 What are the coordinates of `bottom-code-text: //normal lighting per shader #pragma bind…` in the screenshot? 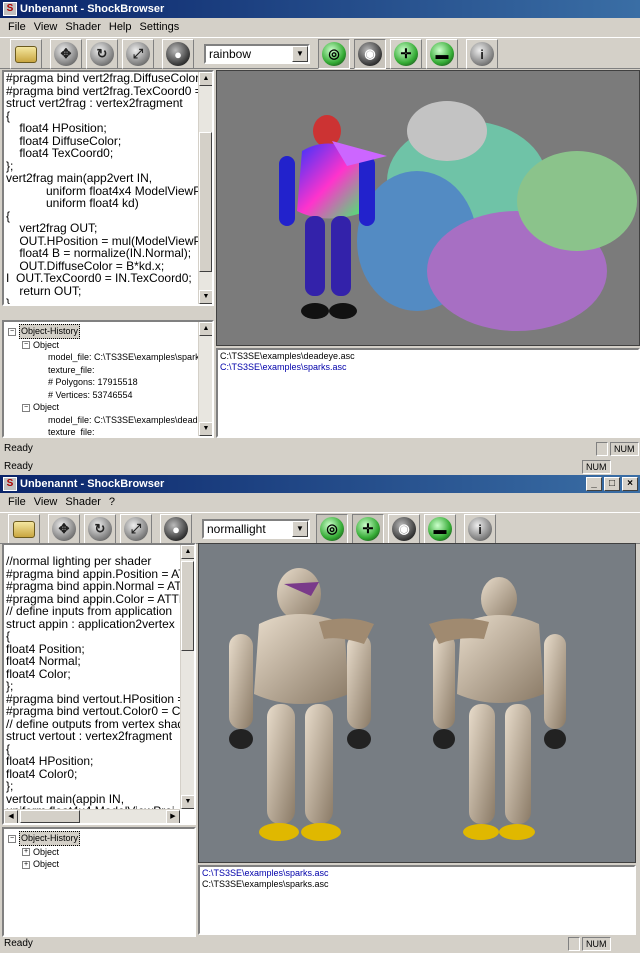 It's located at (99, 681).